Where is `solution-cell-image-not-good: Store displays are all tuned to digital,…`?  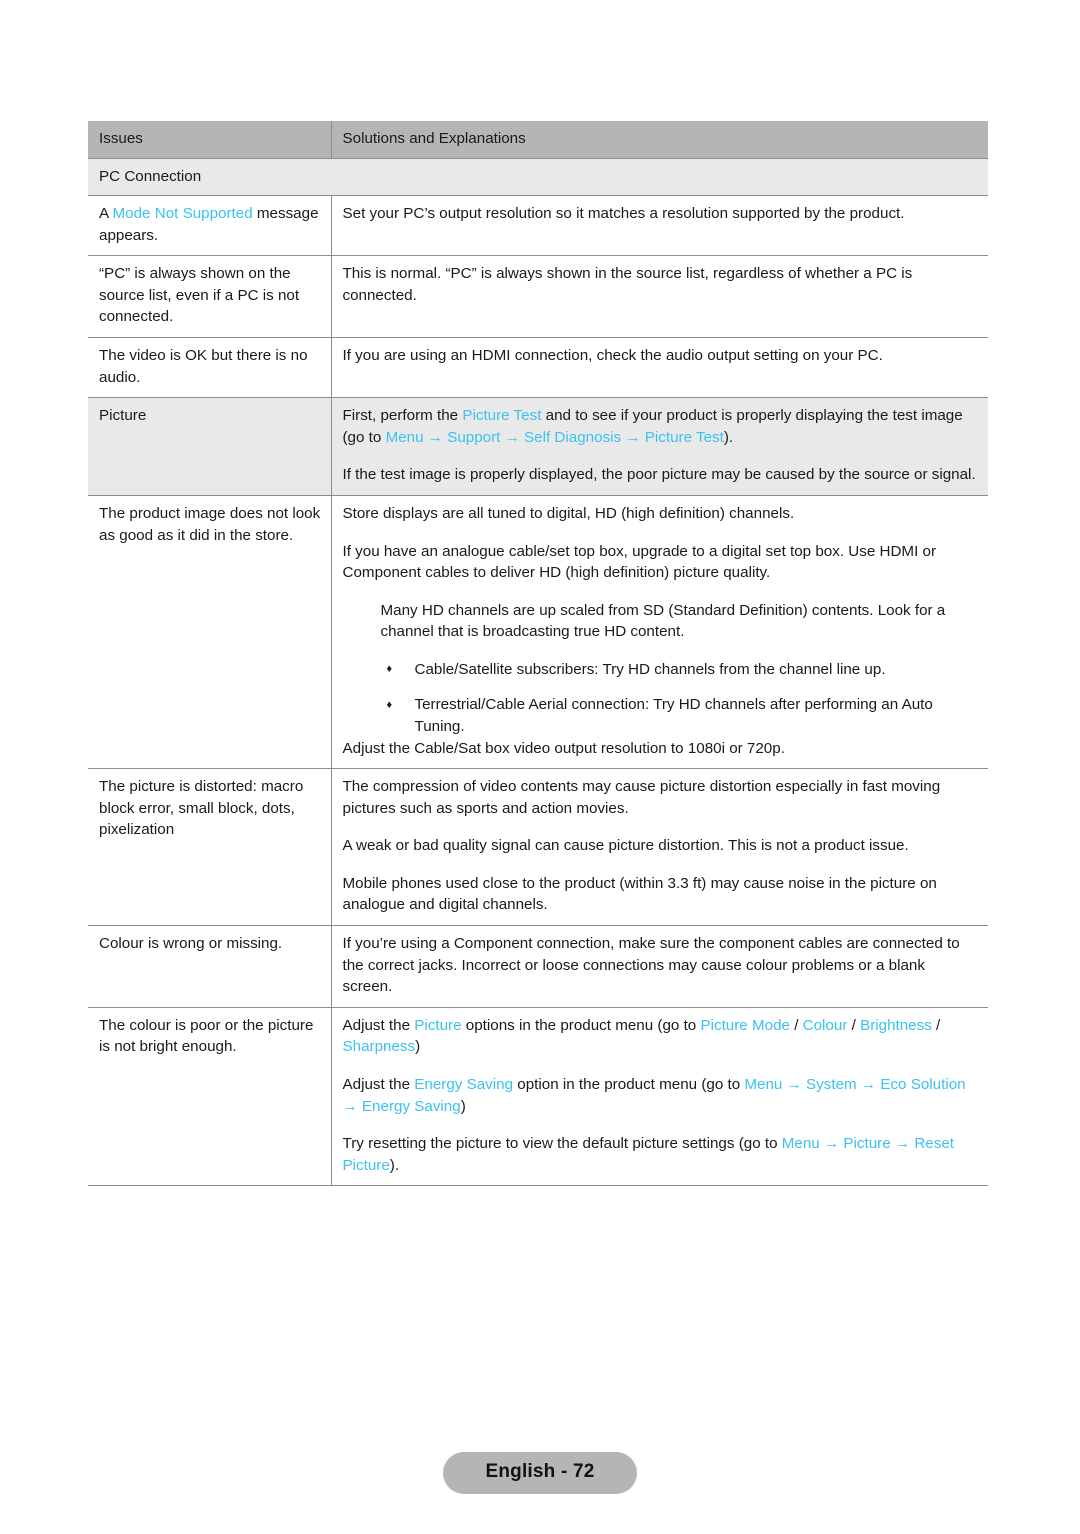
solution-cell-image-not-good: Store displays are all tuned to digital,… is located at coordinates (659, 632).